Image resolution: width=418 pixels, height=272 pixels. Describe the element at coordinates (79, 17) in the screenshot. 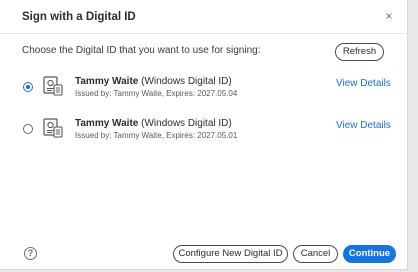

I see `dialog-title: Sign with a Digital ID` at that location.